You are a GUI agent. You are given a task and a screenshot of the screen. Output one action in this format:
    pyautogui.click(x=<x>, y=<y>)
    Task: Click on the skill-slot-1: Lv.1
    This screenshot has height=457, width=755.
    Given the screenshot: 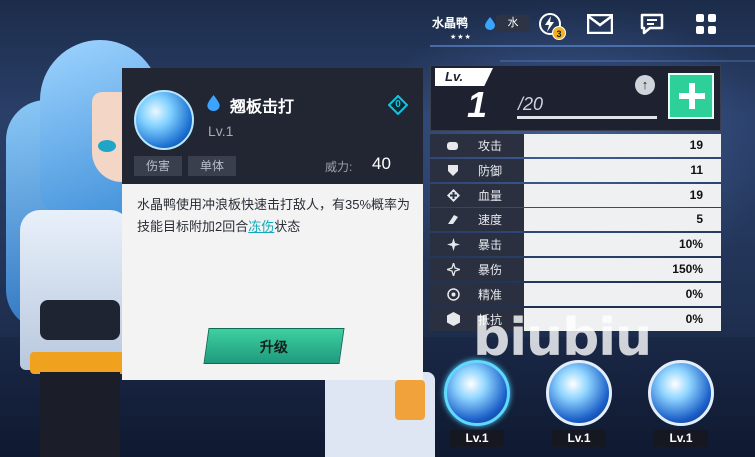 What is the action you would take?
    pyautogui.click(x=477, y=405)
    